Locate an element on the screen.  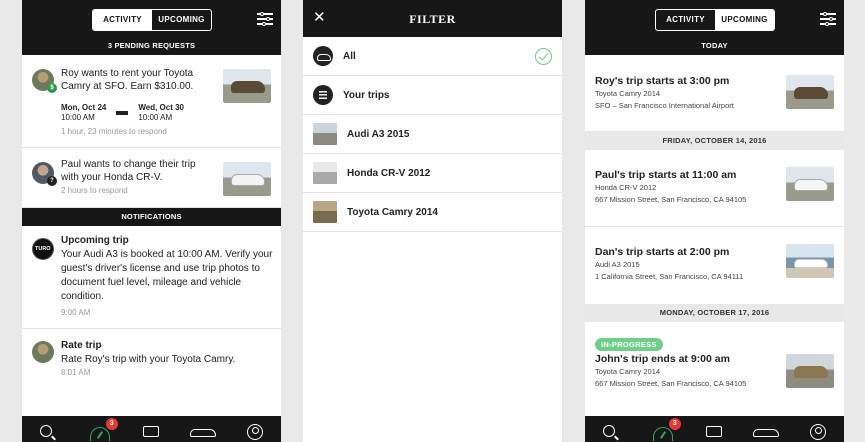
trip-car: Audi A3 2015 is located at coordinates (617, 264).